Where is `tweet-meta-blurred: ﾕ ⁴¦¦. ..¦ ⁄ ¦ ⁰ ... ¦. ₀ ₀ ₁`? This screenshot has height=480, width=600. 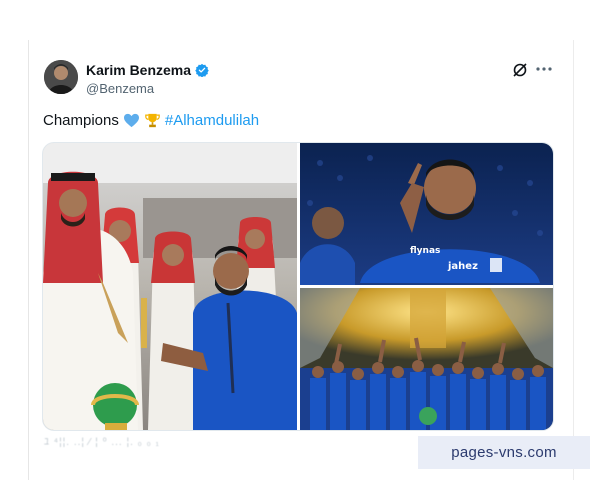
tweet-meta-blurred: ﾕ ⁴¦¦. ..¦ ⁄ ¦ ⁰ ... ¦. ₀ ₀ ₁ is located at coordinates (102, 442).